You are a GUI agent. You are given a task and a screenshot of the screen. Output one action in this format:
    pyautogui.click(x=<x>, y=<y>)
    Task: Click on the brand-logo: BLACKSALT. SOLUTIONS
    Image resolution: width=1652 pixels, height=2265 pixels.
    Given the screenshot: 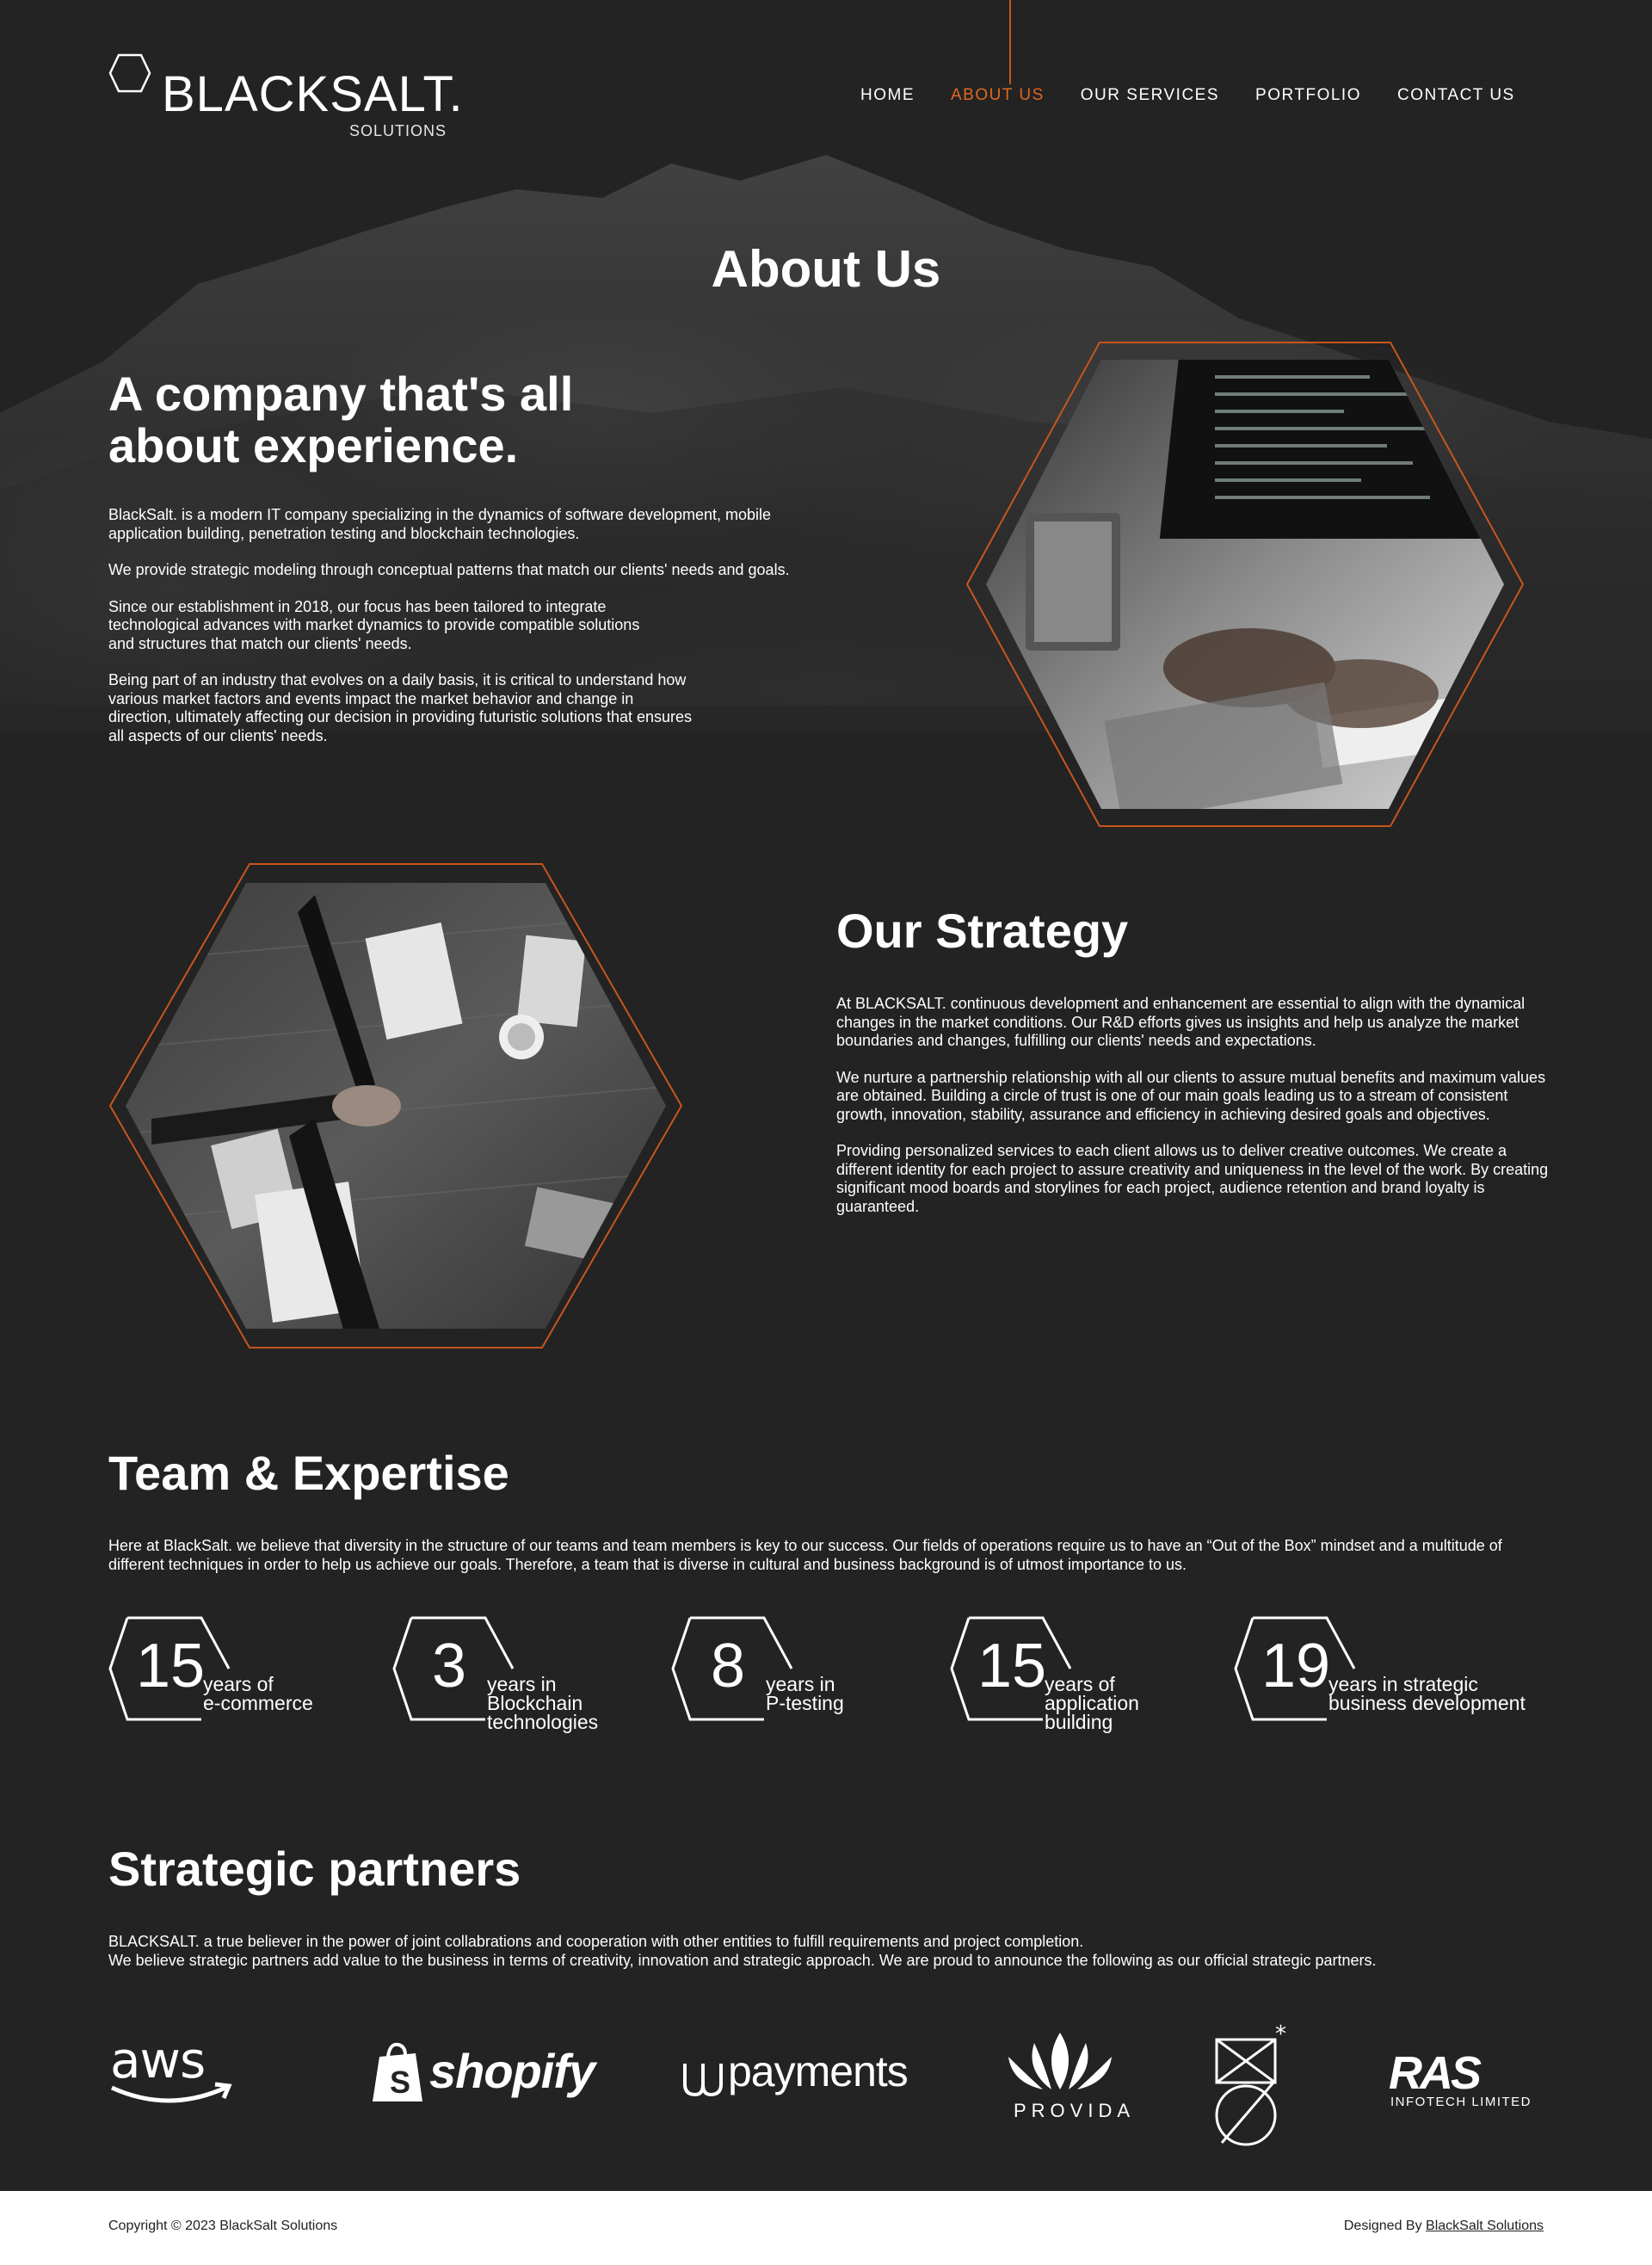 What is the action you would take?
    pyautogui.click(x=285, y=100)
    